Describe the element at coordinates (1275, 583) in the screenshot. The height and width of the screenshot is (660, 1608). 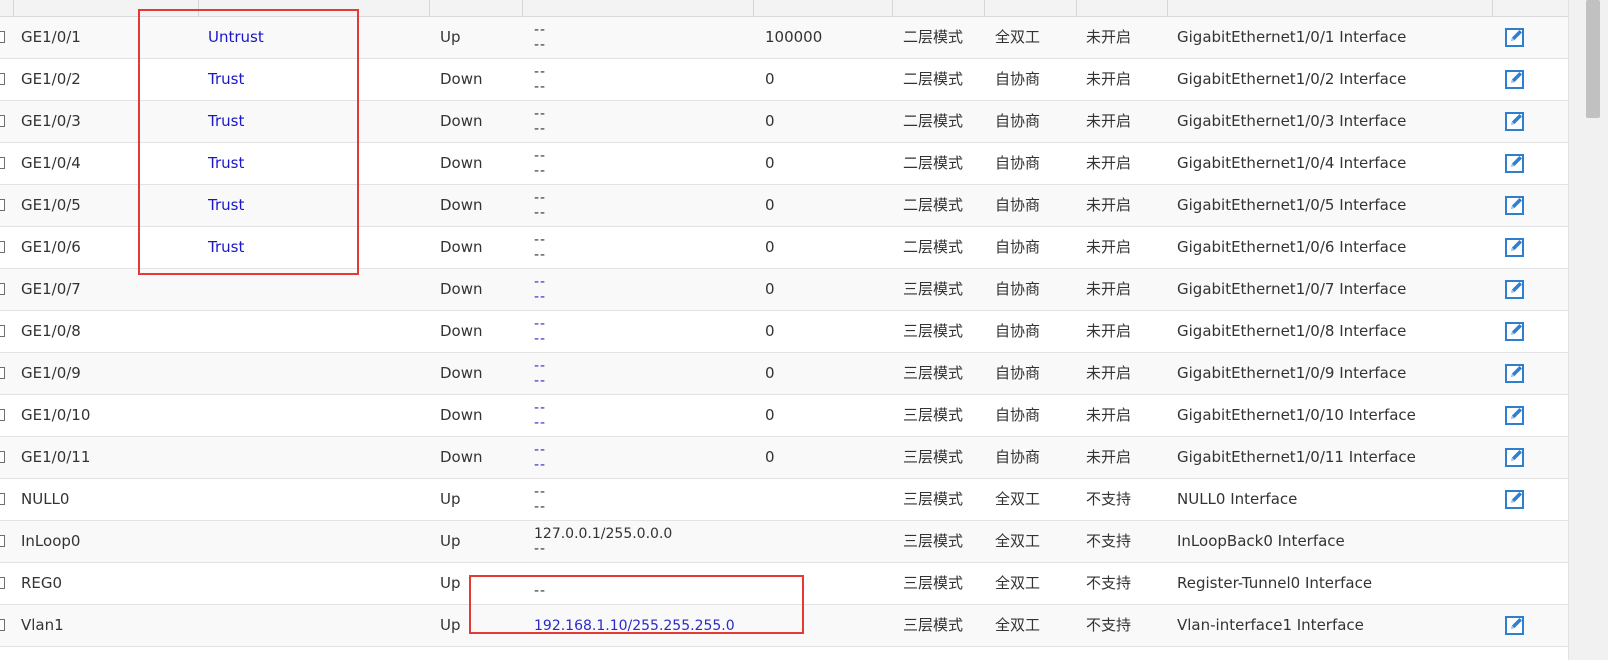
I see `interface-description: Register-Tunnel0 Interface` at that location.